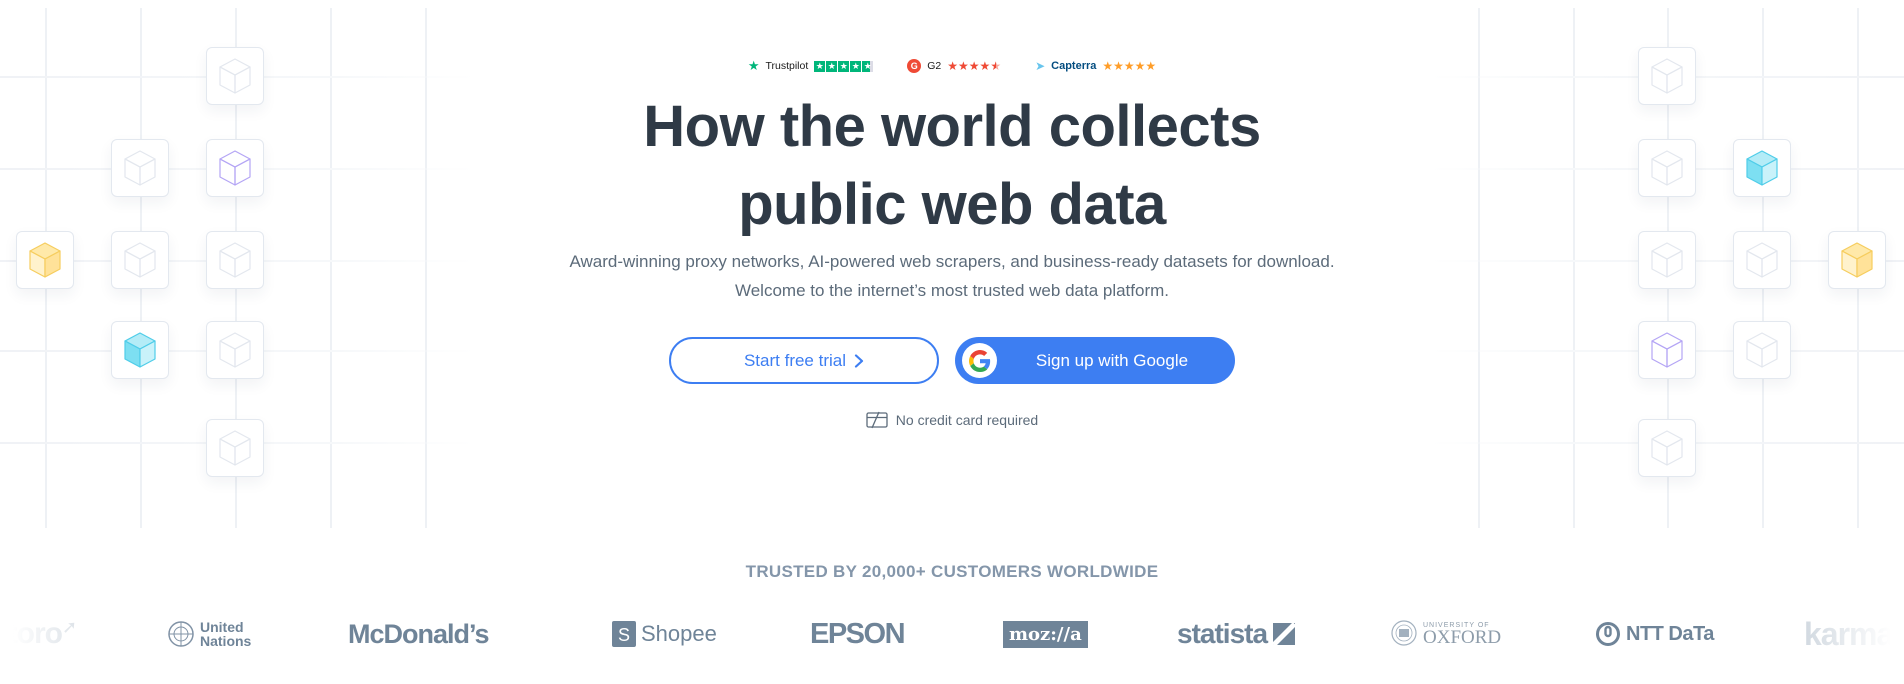 Image resolution: width=1904 pixels, height=684 pixels. I want to click on no-credit-card-note: No credit card required, so click(952, 420).